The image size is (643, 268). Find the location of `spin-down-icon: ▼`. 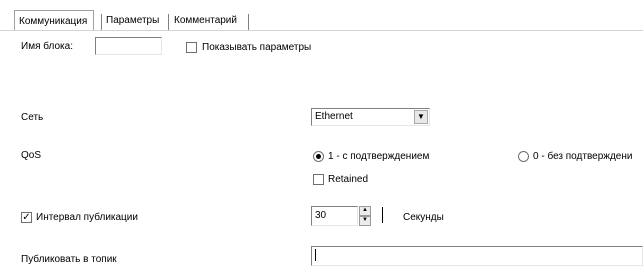

spin-down-icon: ▼ is located at coordinates (365, 221).